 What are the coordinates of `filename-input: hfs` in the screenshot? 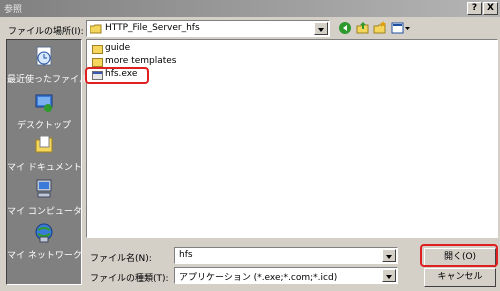 It's located at (286, 255).